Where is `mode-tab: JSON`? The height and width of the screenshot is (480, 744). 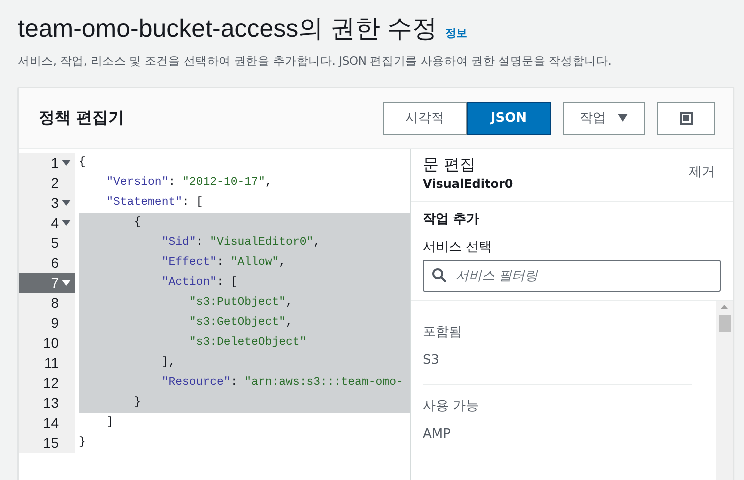 mode-tab: JSON is located at coordinates (509, 118).